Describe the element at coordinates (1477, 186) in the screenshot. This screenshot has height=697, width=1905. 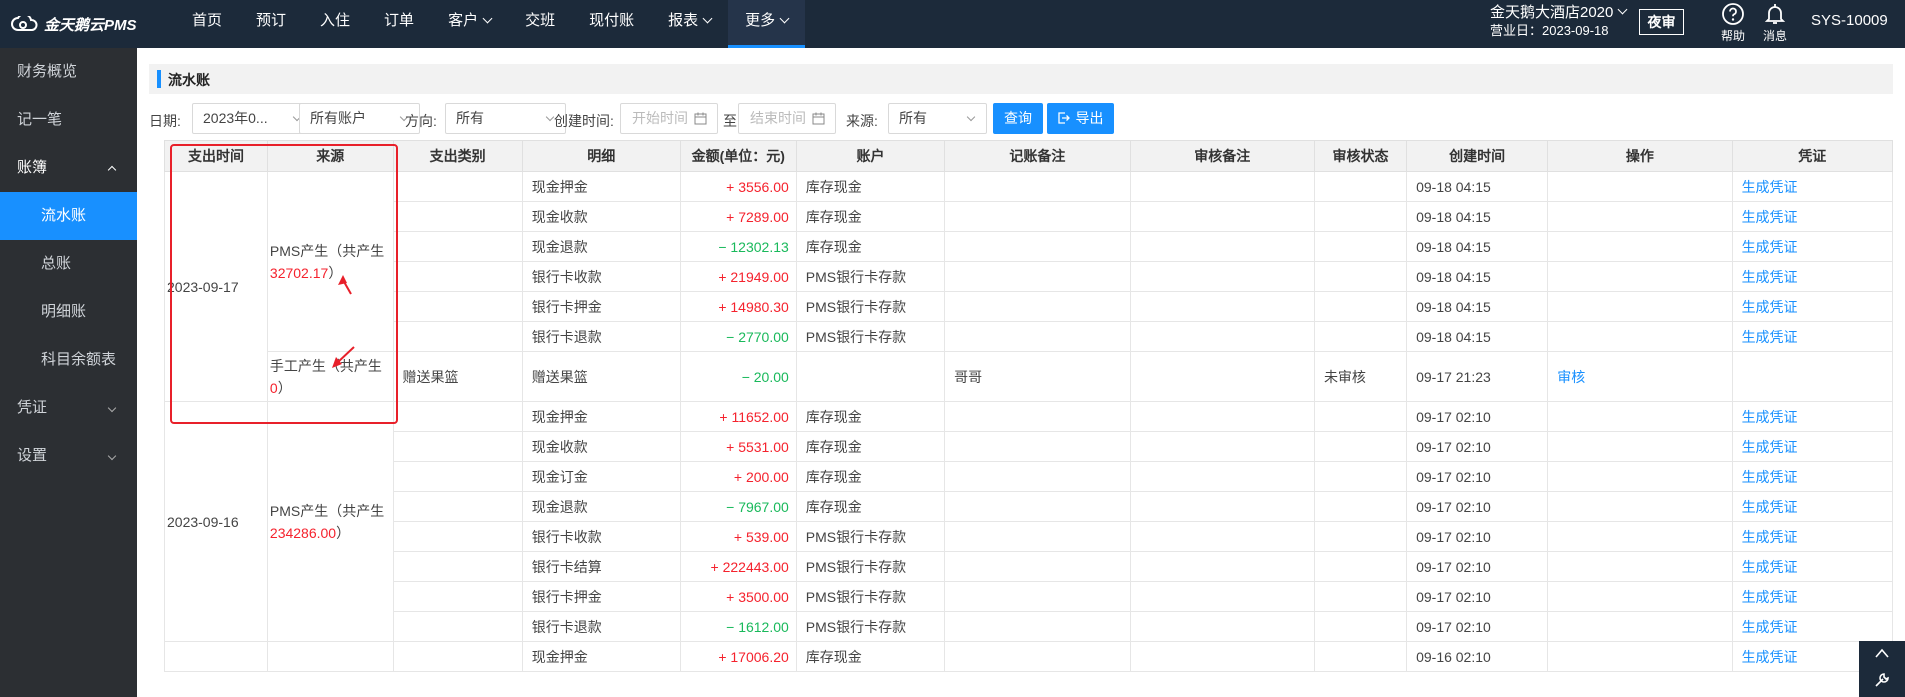
I see `created-time-cell: 09-18 04:15` at that location.